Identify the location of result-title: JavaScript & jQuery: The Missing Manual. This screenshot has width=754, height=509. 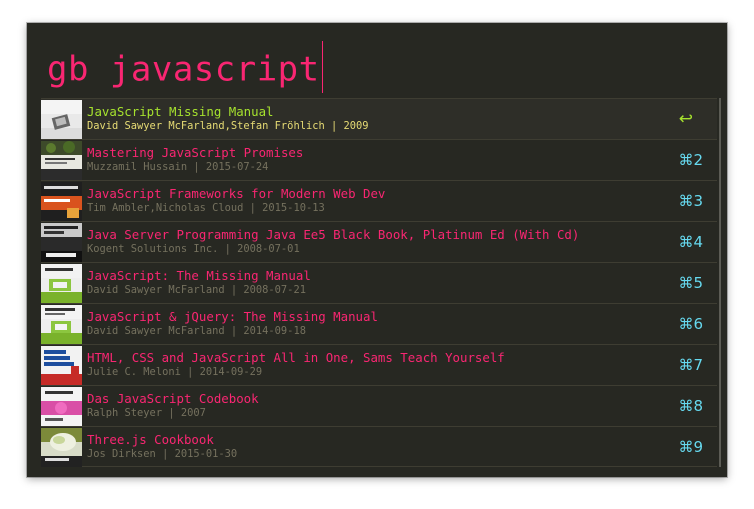
(232, 316).